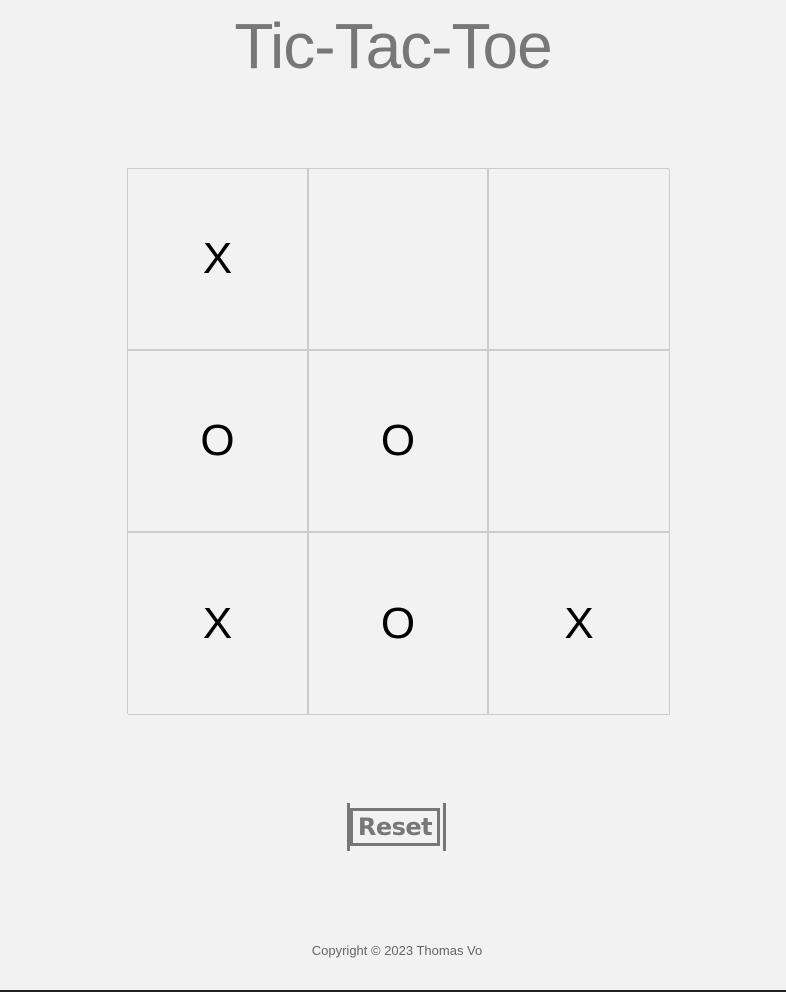  Describe the element at coordinates (444, 827) in the screenshot. I see `frame-right-tick` at that location.